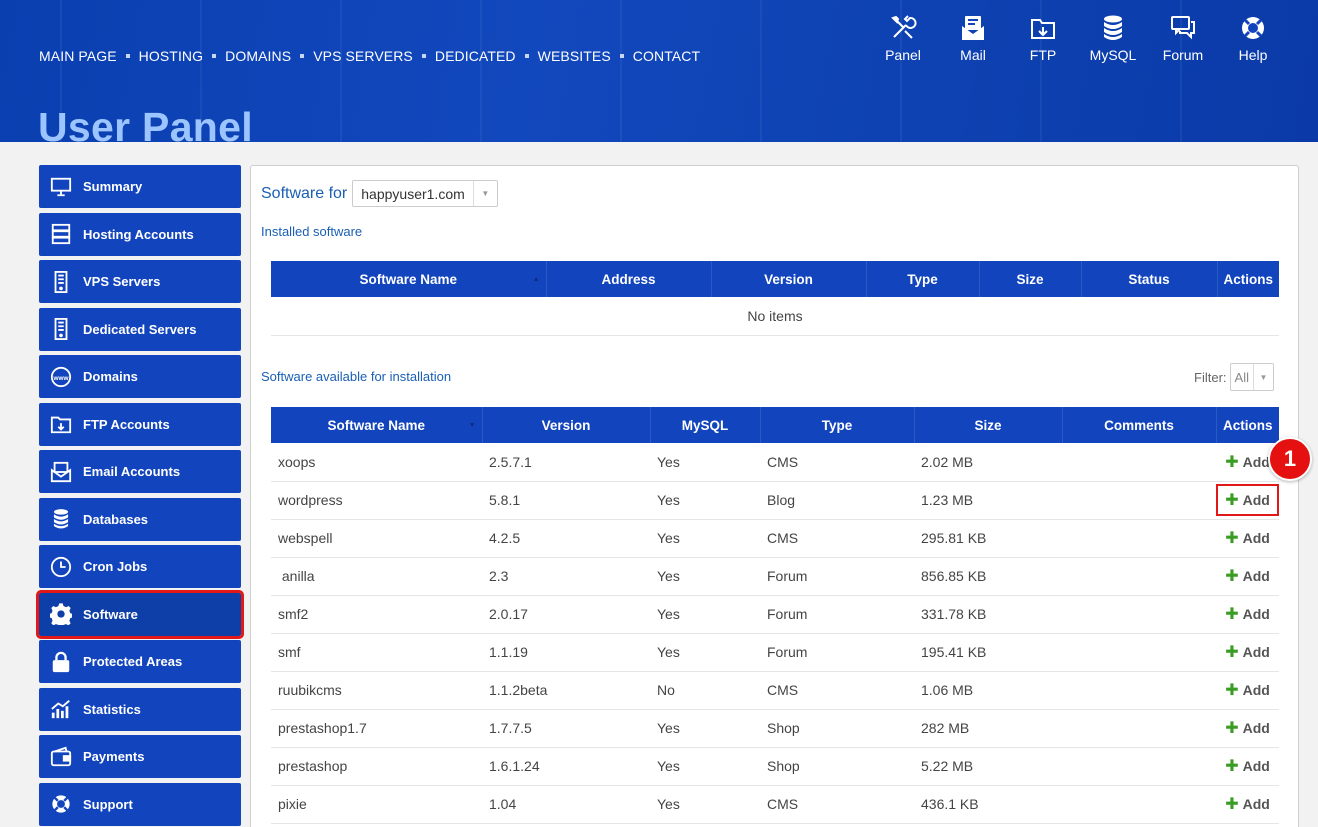 Image resolution: width=1318 pixels, height=827 pixels. I want to click on sidebar-item-label: Email Accounts, so click(132, 471).